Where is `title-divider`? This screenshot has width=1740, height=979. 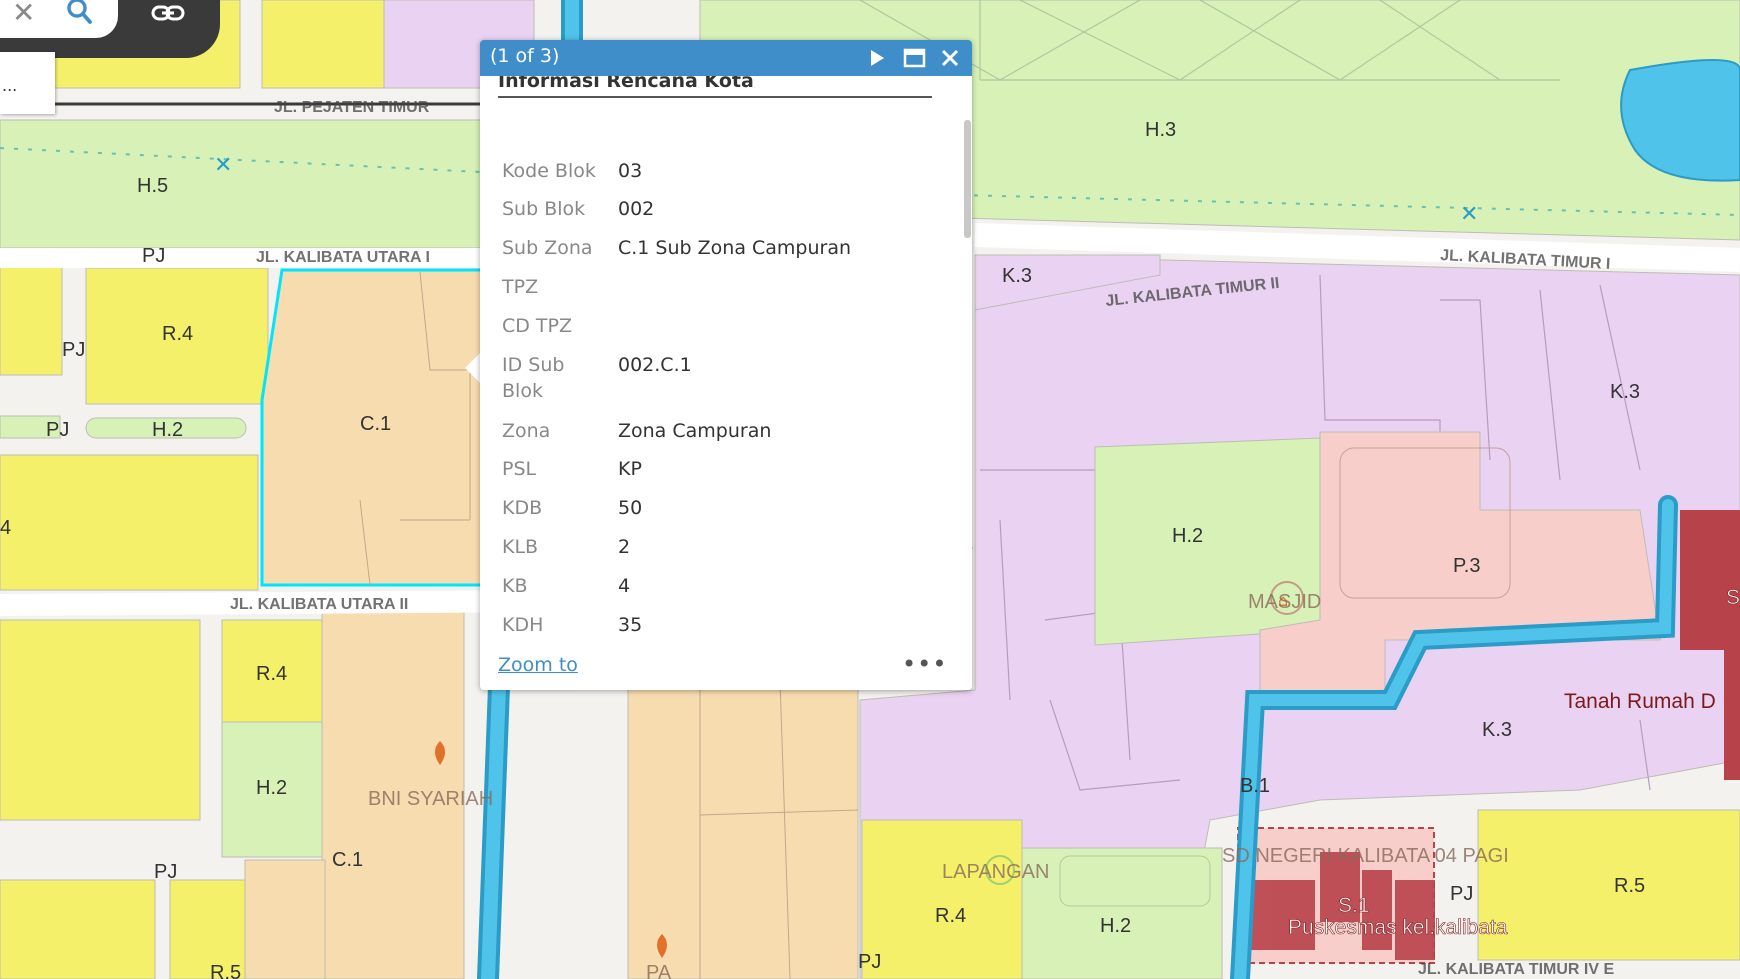
title-divider is located at coordinates (715, 97).